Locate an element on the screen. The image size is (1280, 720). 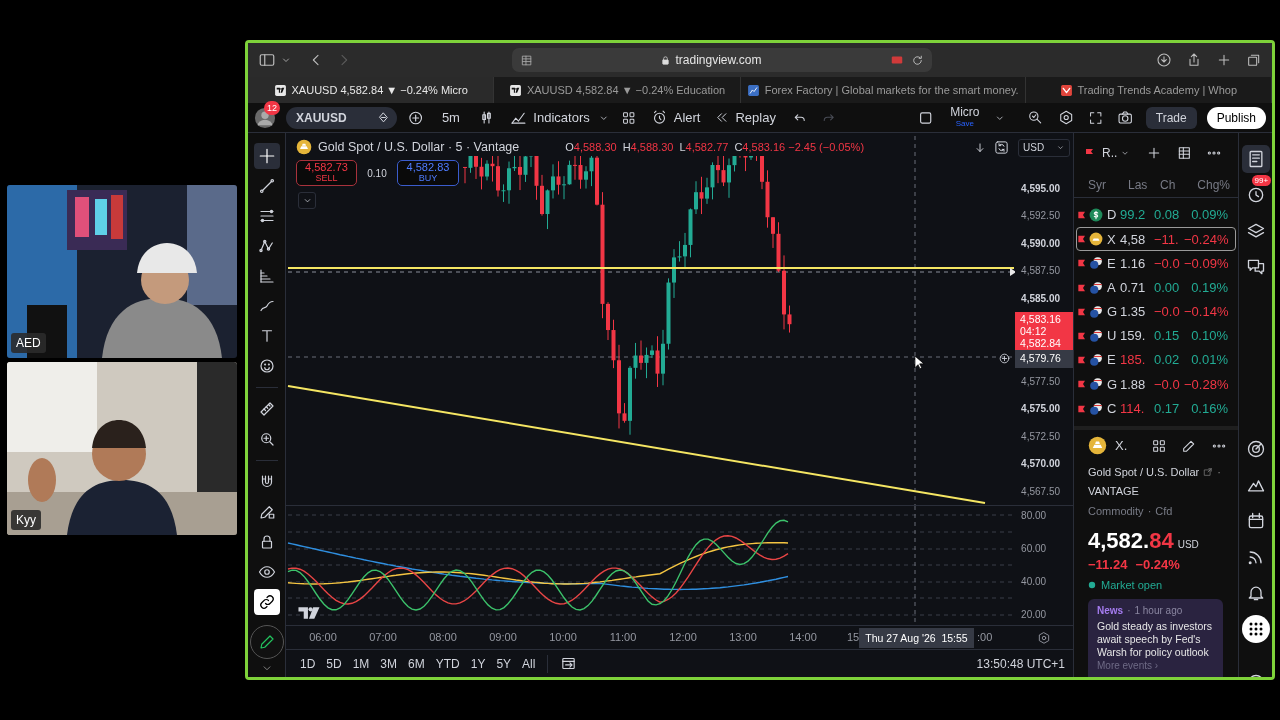
last-price: 0.71 is located at coordinates (1133, 287).